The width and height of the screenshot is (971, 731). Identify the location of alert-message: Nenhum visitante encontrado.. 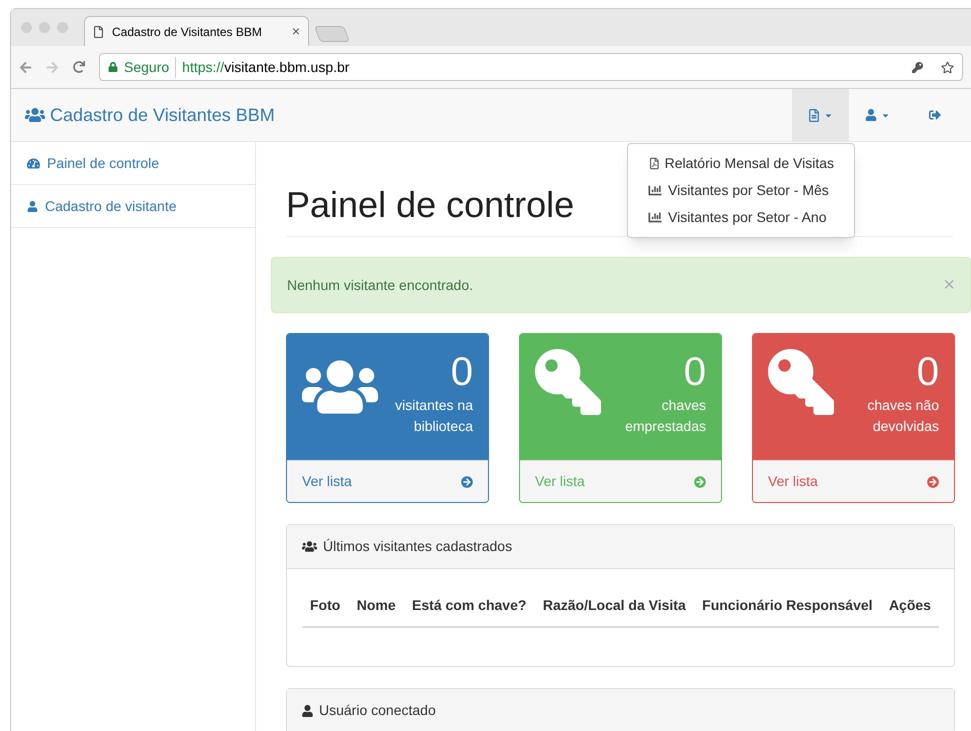
(380, 285).